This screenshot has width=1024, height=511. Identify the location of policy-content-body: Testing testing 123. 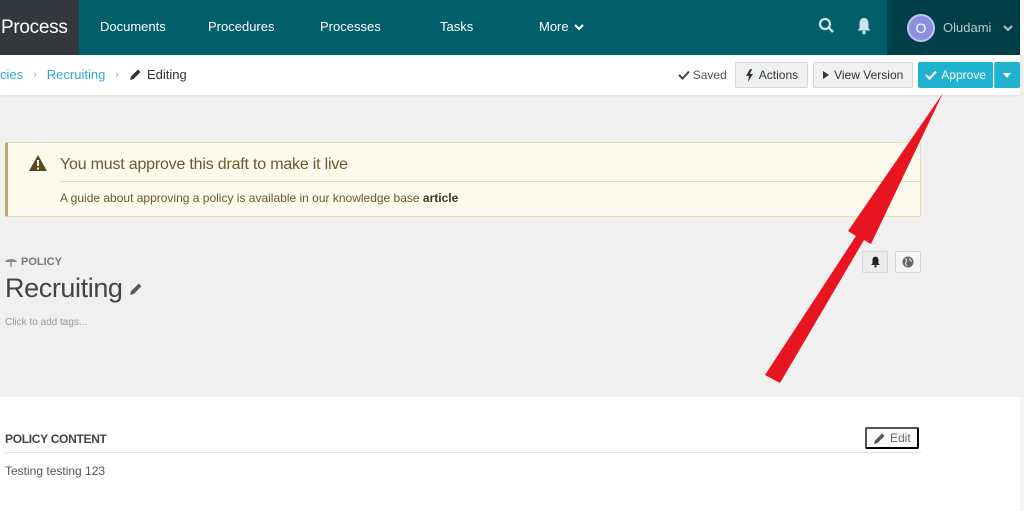
(55, 471).